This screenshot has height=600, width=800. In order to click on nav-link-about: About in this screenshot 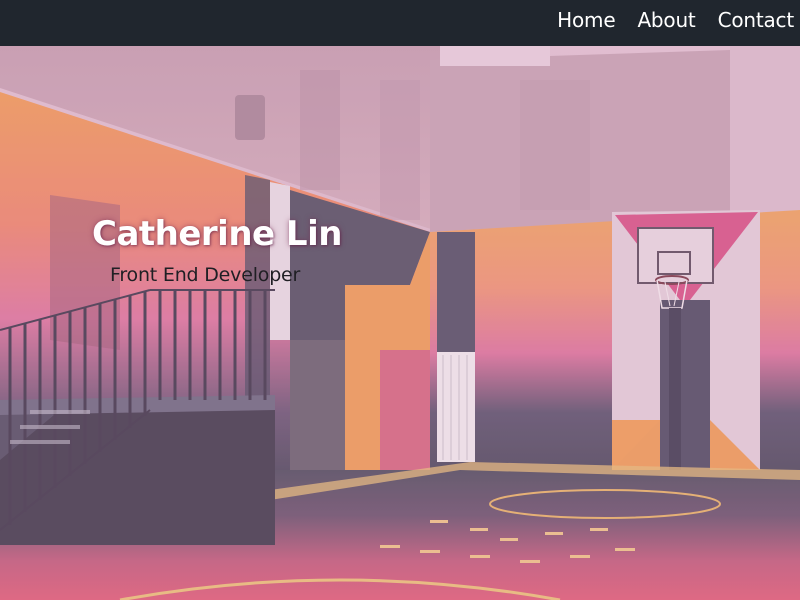, I will do `click(666, 20)`.